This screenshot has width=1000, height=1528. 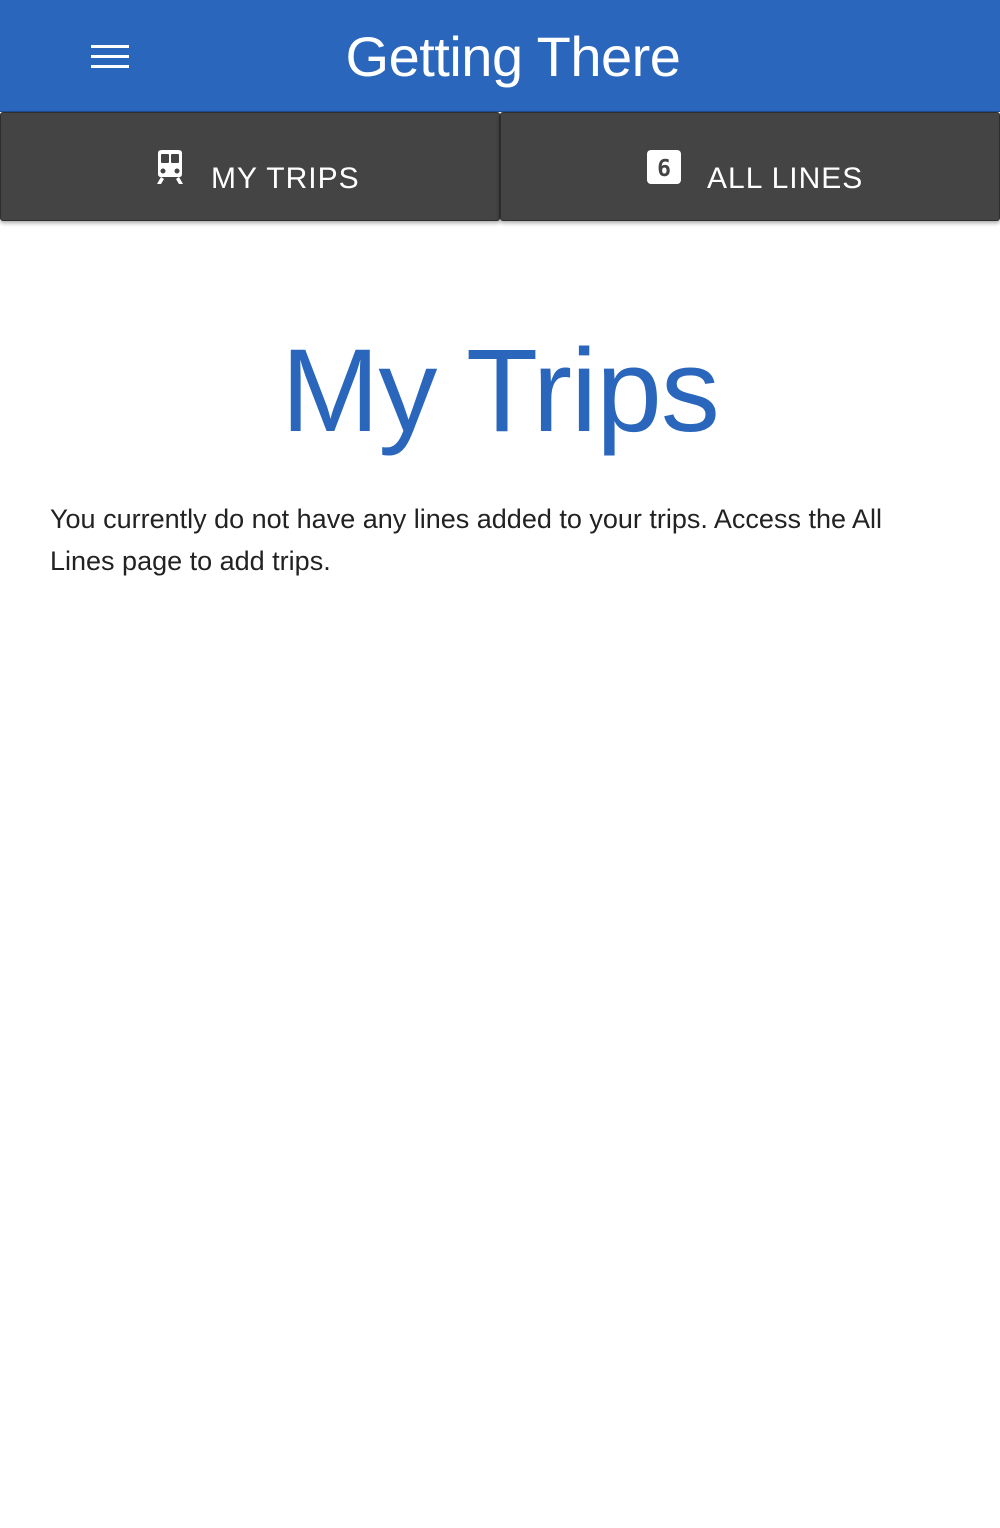 I want to click on tab-bar: MY TRIPS 6 ALL LINES, so click(x=500, y=168).